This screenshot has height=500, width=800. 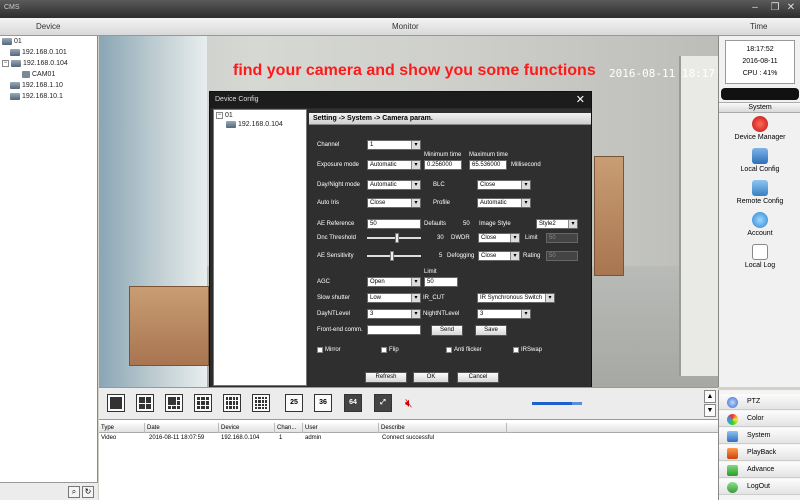 I want to click on ae-sensitivity-slider, so click(x=394, y=256).